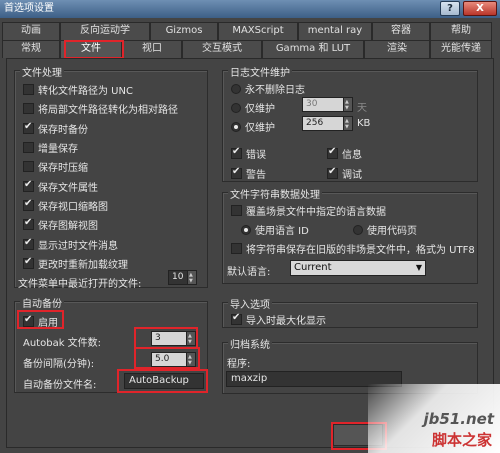  Describe the element at coordinates (236, 126) in the screenshot. I see `log-keep-size-radio` at that location.